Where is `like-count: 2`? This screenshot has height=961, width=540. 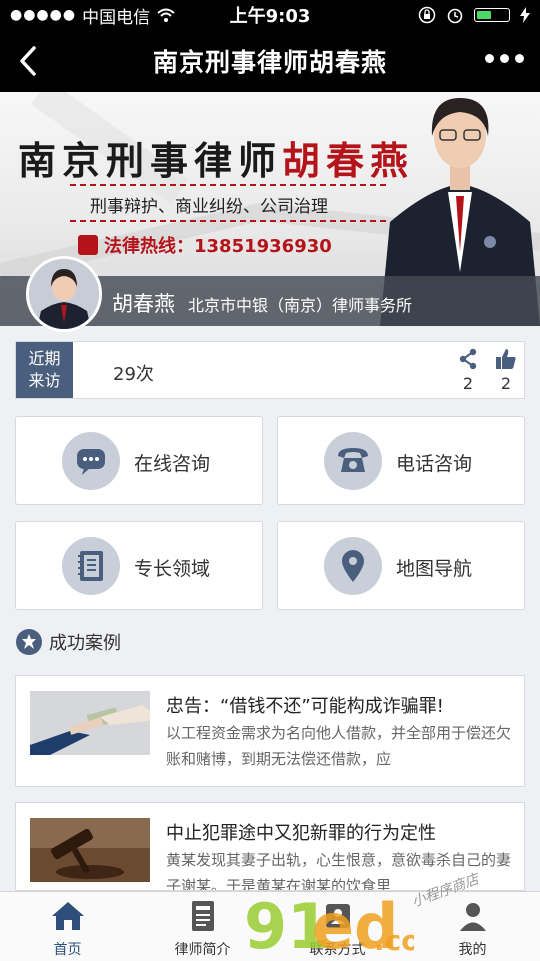 like-count: 2 is located at coordinates (506, 383).